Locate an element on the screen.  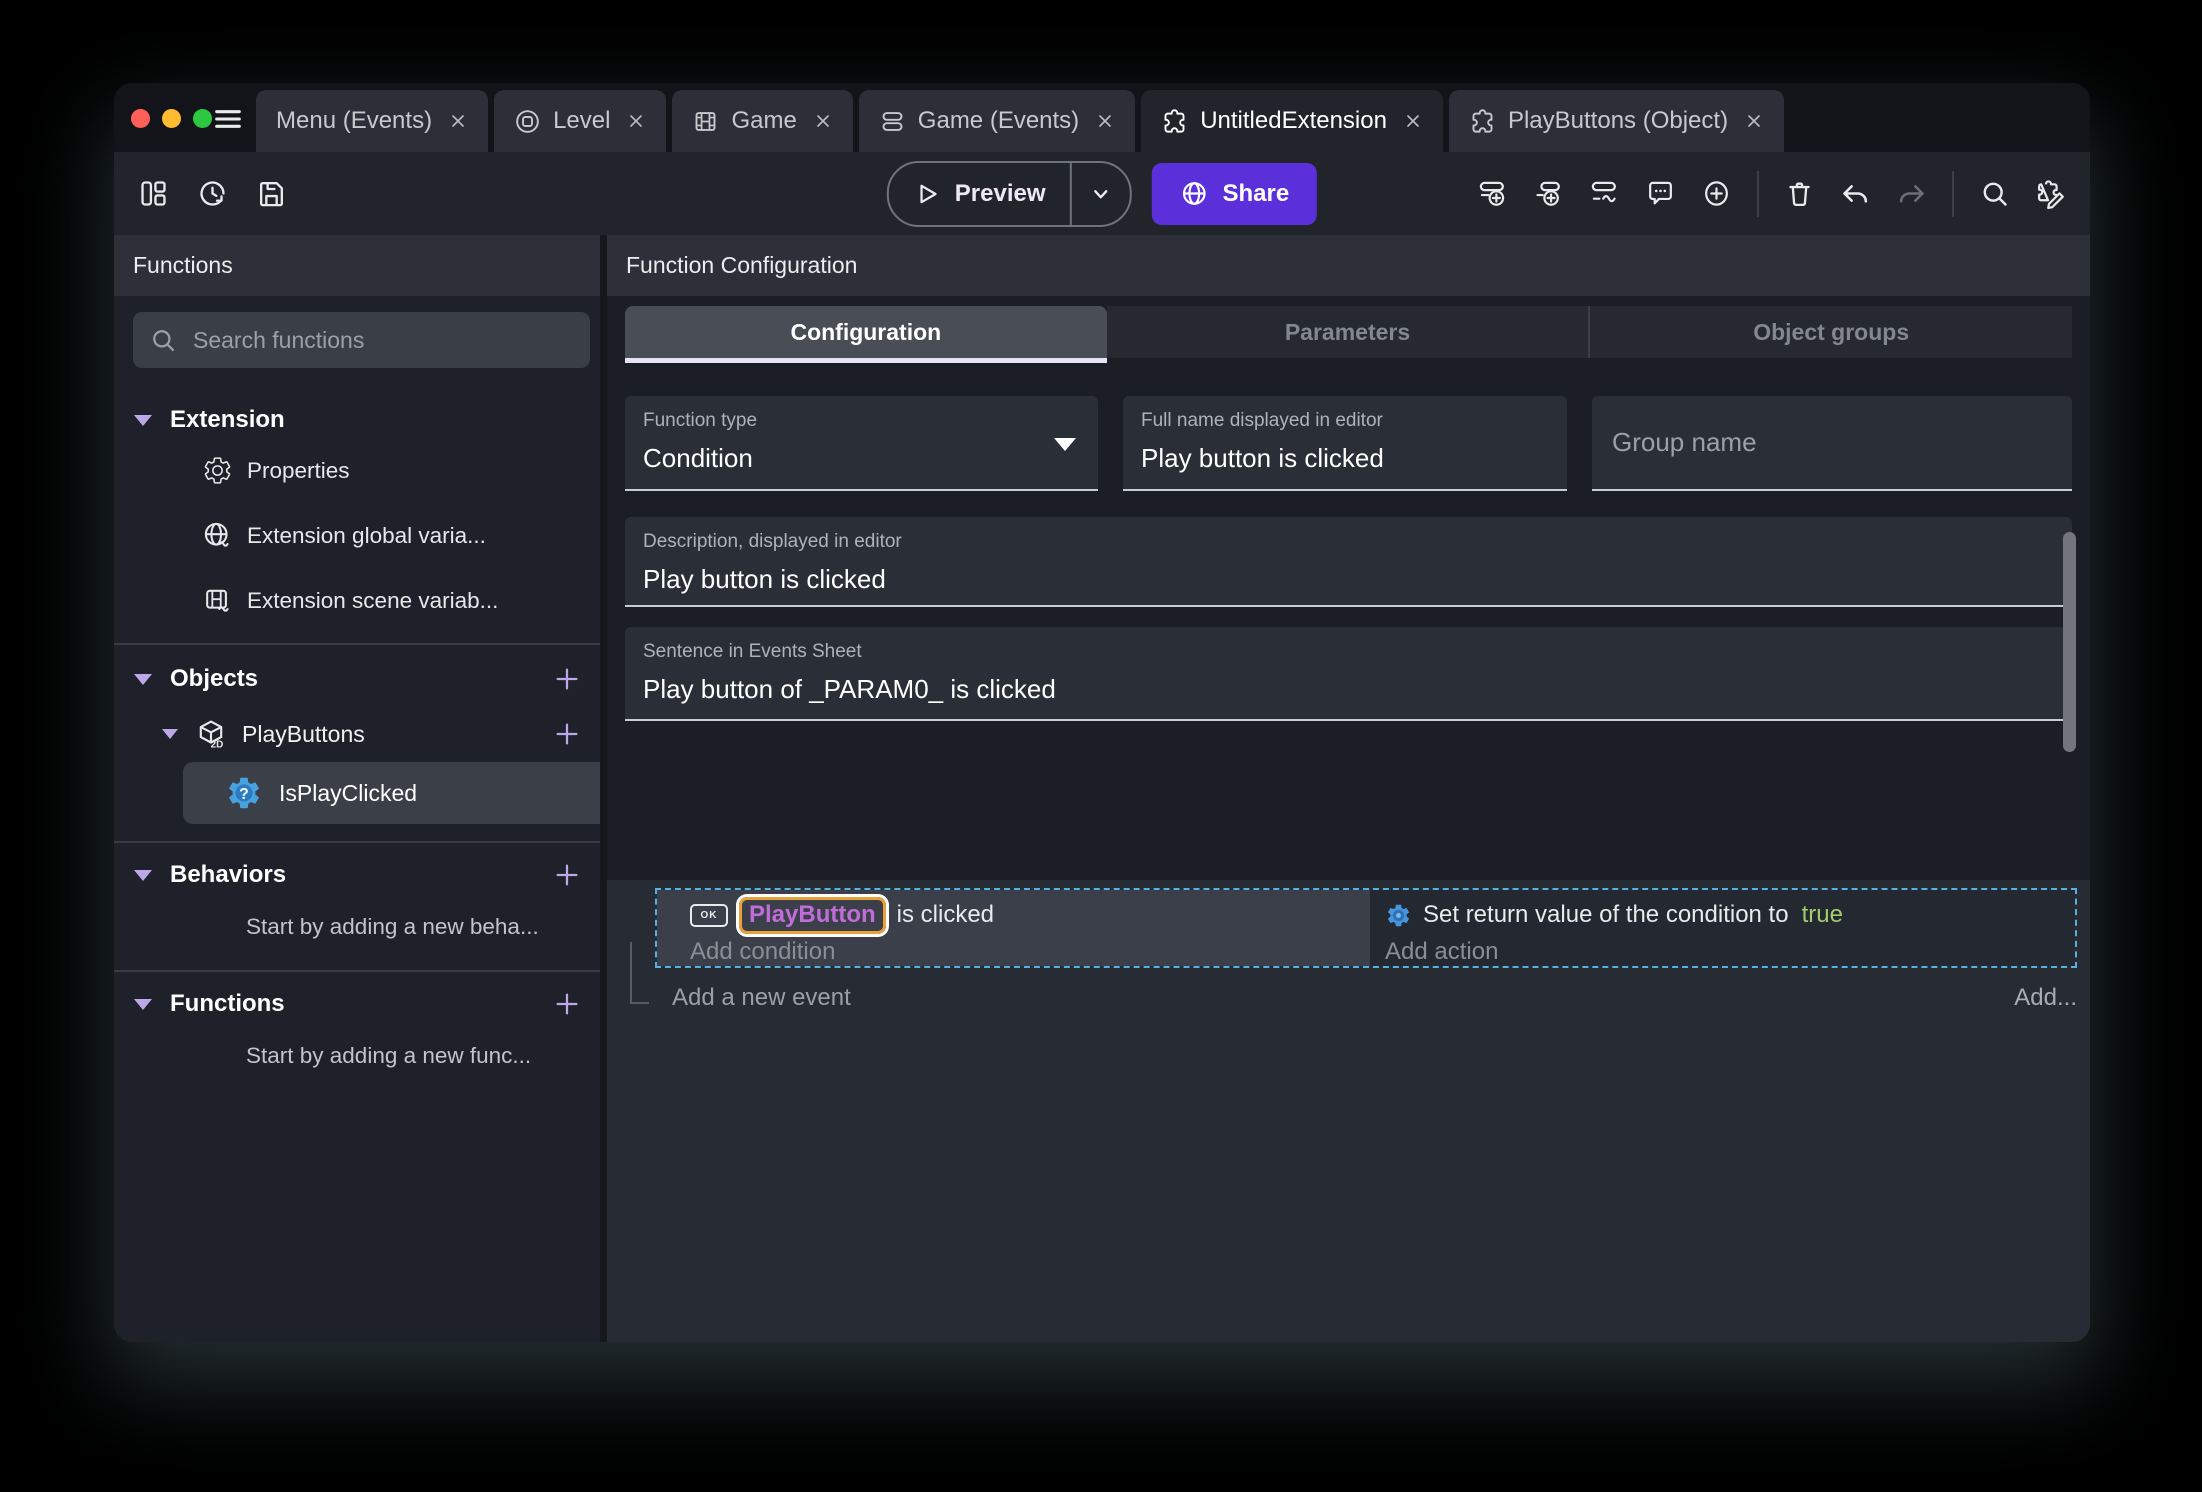
search-button is located at coordinates (1994, 193).